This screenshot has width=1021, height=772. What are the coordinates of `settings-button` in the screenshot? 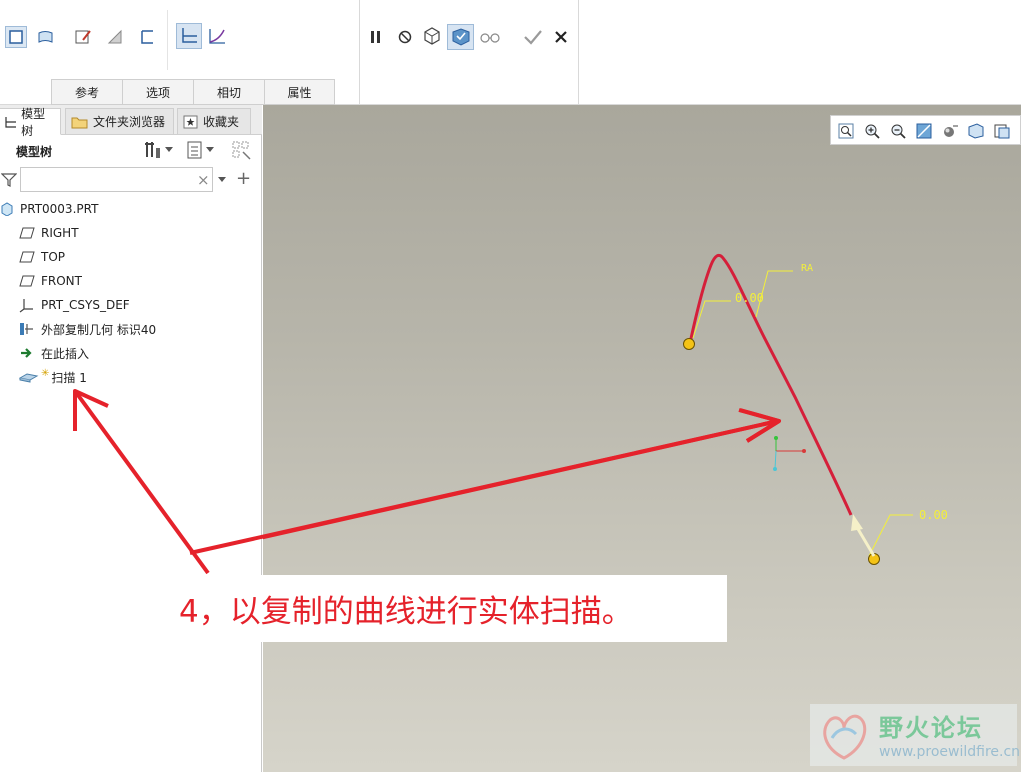 It's located at (158, 150).